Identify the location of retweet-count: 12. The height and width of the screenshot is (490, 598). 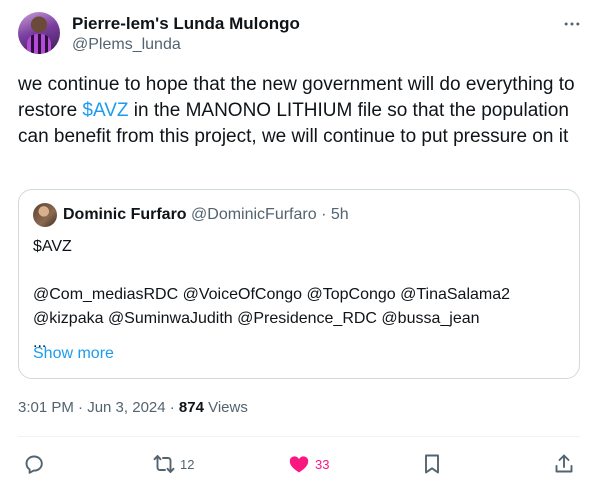
(187, 464).